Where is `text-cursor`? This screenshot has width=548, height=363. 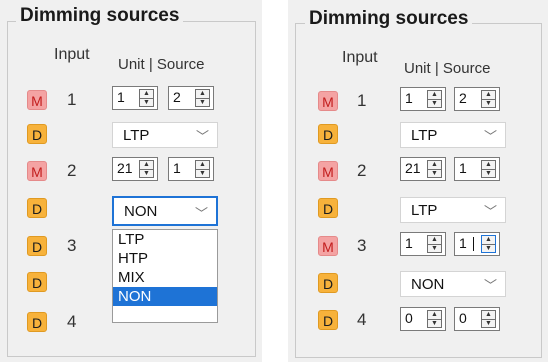 text-cursor is located at coordinates (473, 244).